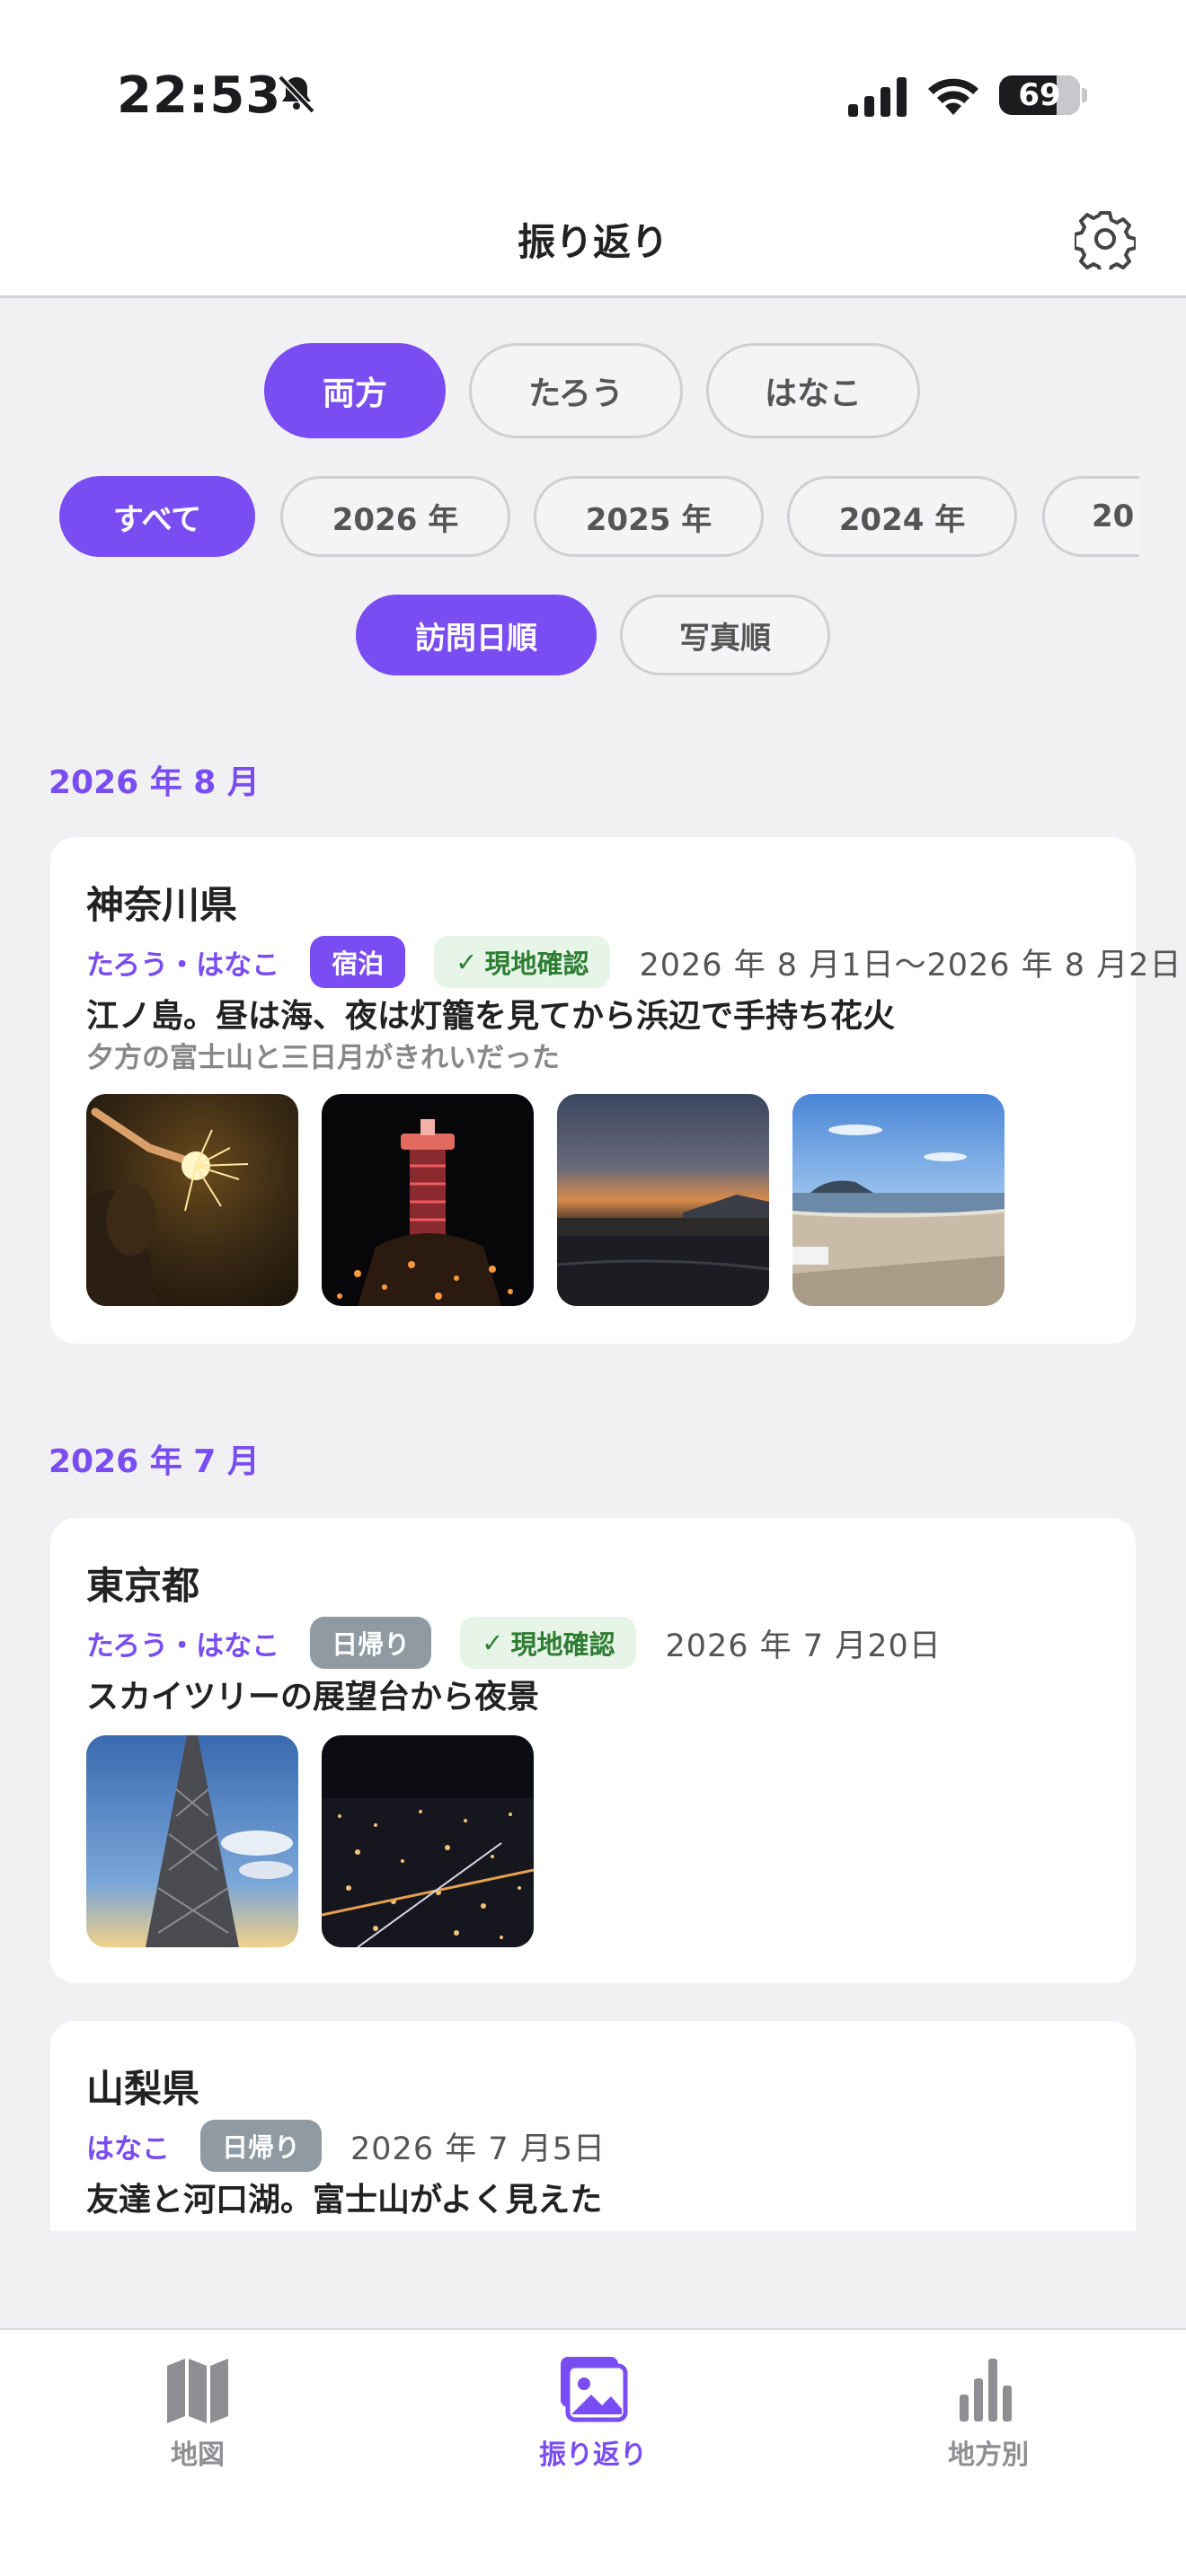  Describe the element at coordinates (344, 2200) in the screenshot. I see `trip-note: 友達と河口湖。富士山がよく見えた` at that location.